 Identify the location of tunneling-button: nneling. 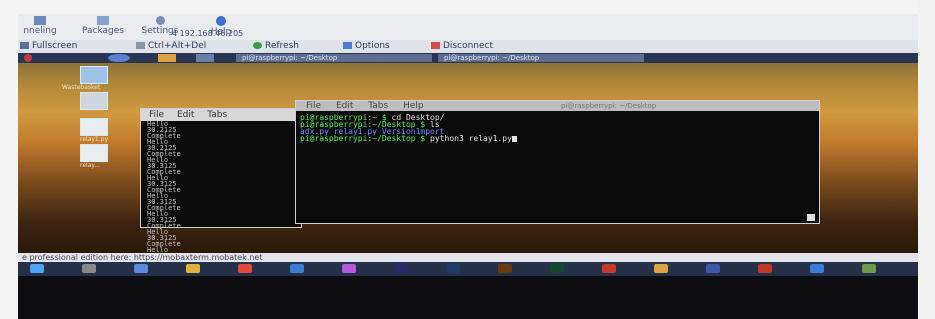
(40, 26).